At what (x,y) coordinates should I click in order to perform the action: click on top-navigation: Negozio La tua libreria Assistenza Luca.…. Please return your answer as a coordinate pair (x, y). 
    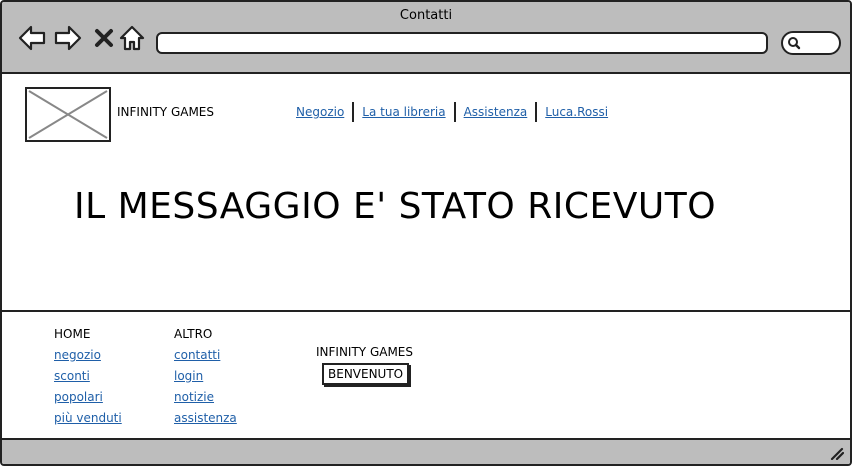
    Looking at the image, I should click on (452, 112).